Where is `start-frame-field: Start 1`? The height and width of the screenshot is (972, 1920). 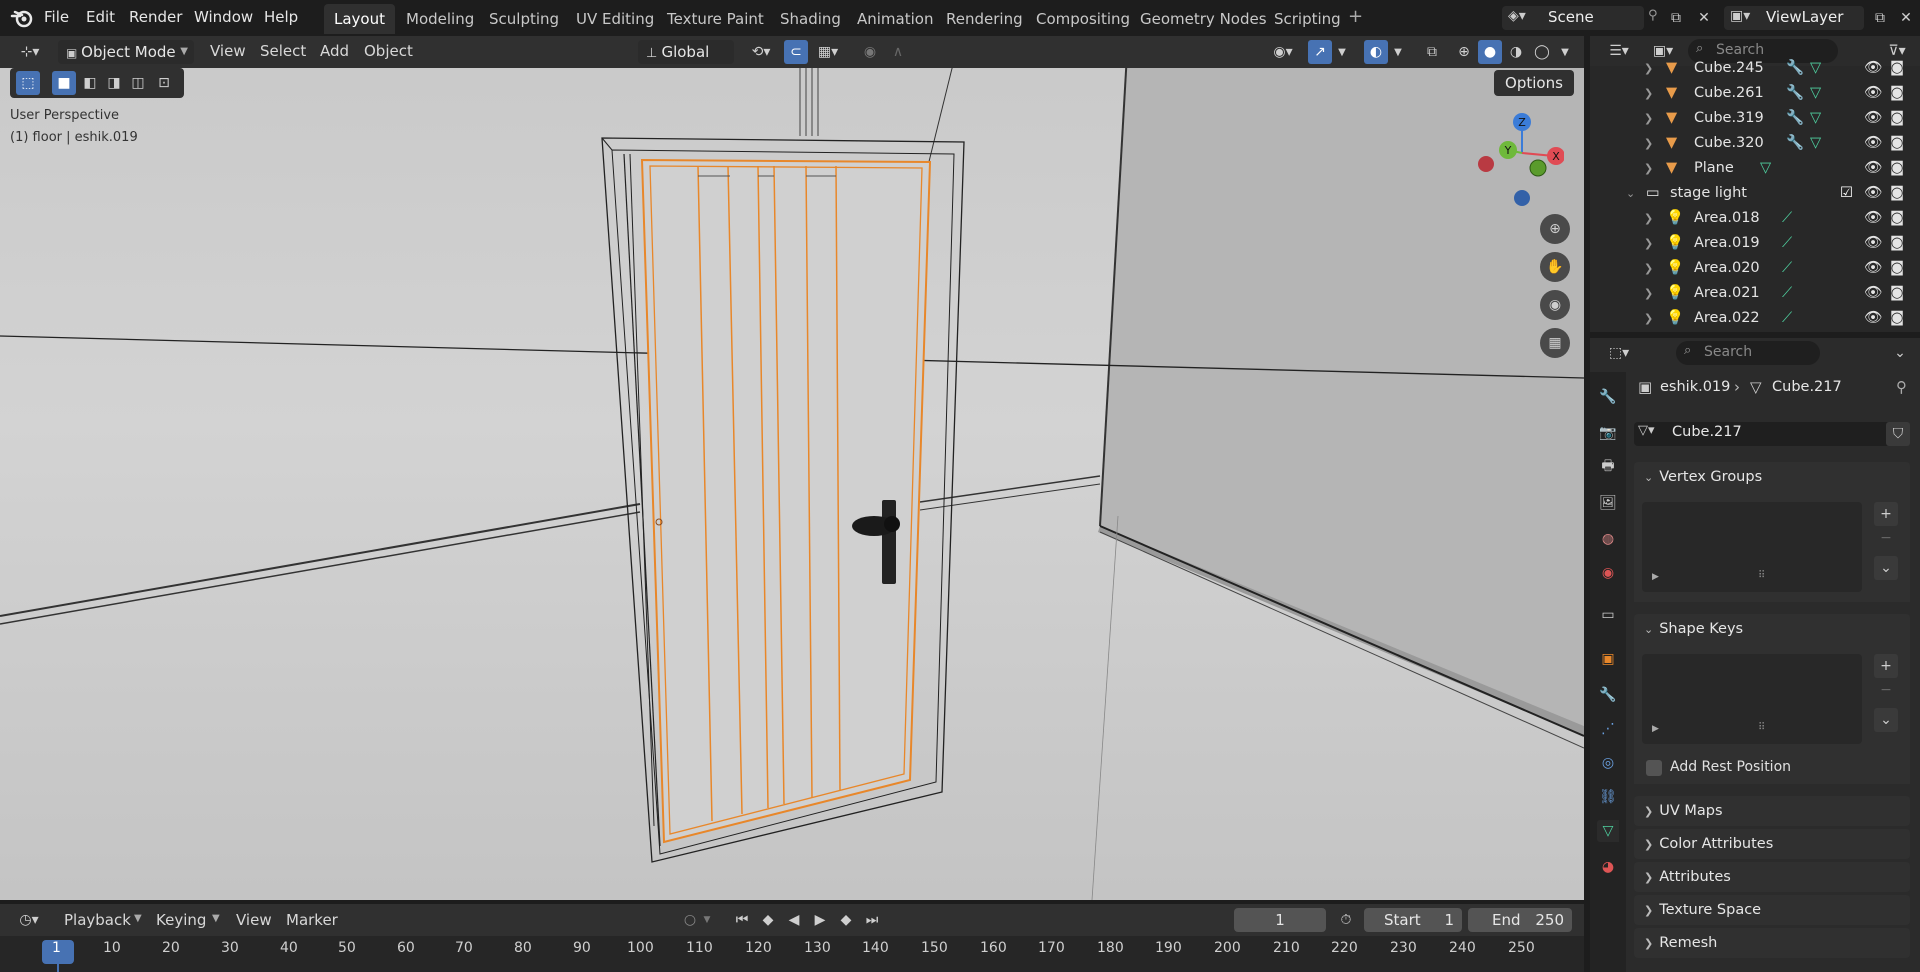 start-frame-field: Start 1 is located at coordinates (1413, 920).